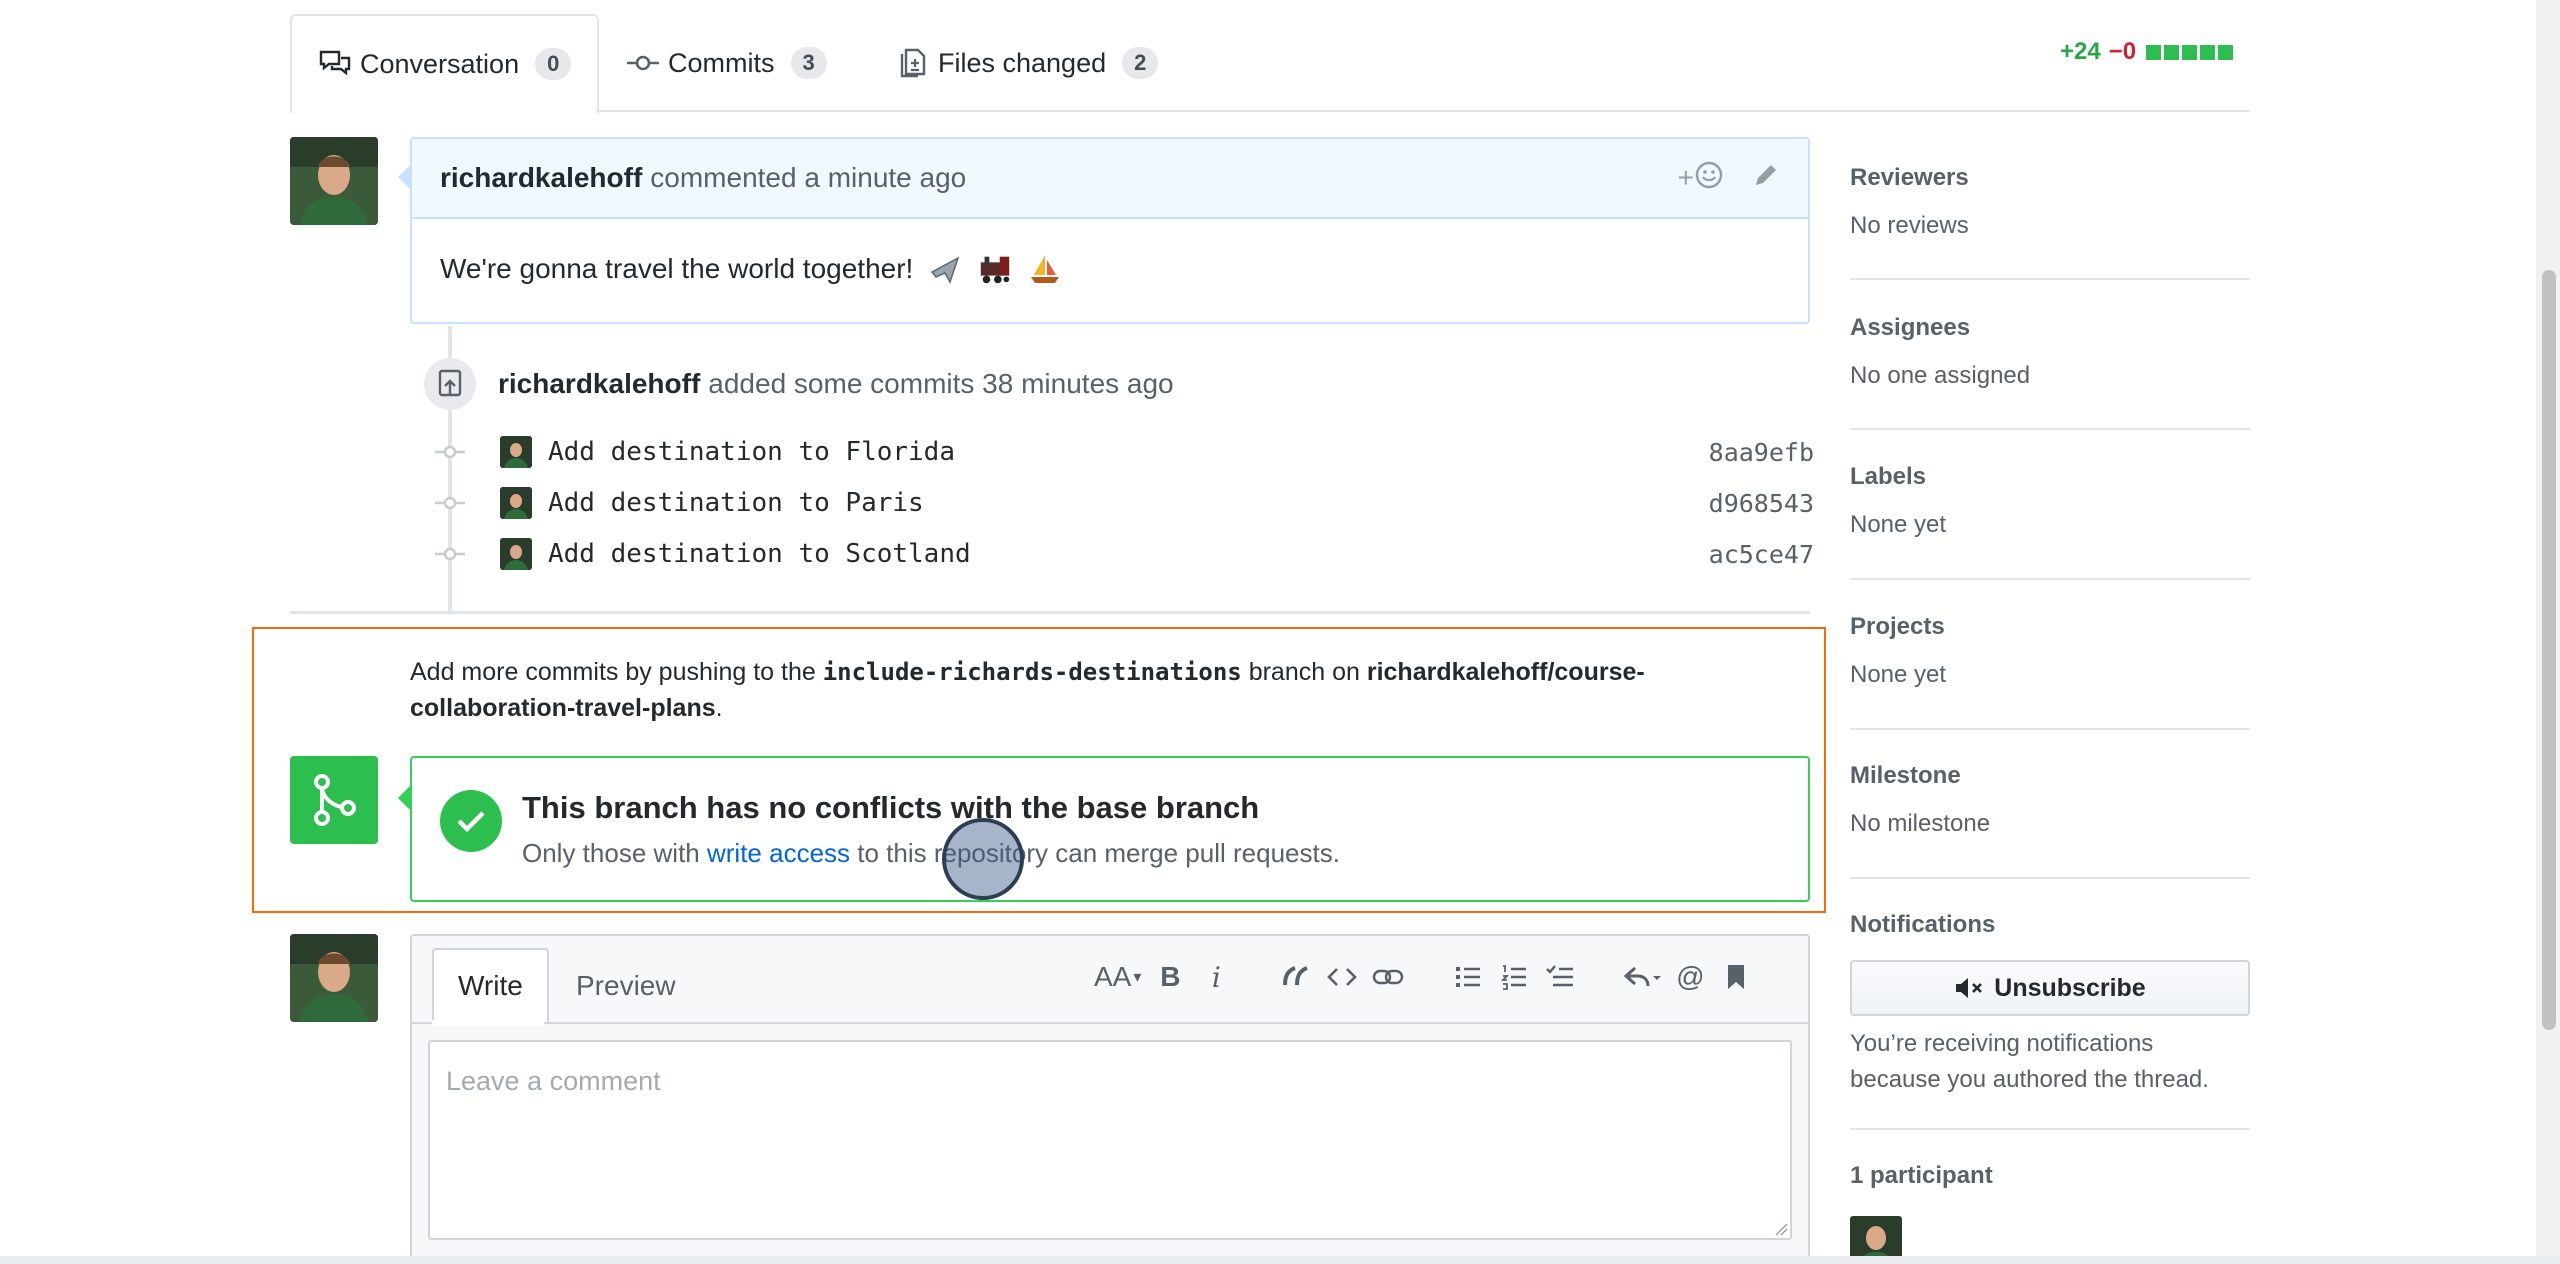  What do you see at coordinates (2050, 178) in the screenshot?
I see `reviewers-heading: Reviewers` at bounding box center [2050, 178].